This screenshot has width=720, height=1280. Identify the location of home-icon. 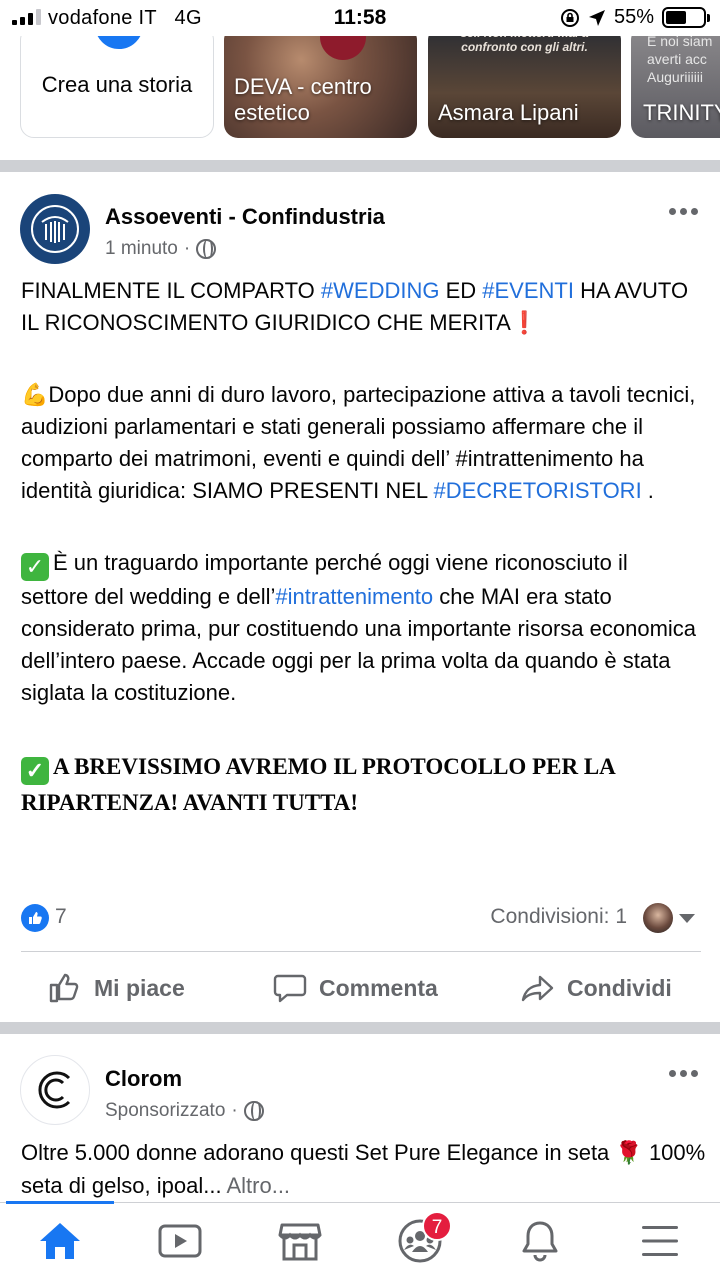
(60, 1241).